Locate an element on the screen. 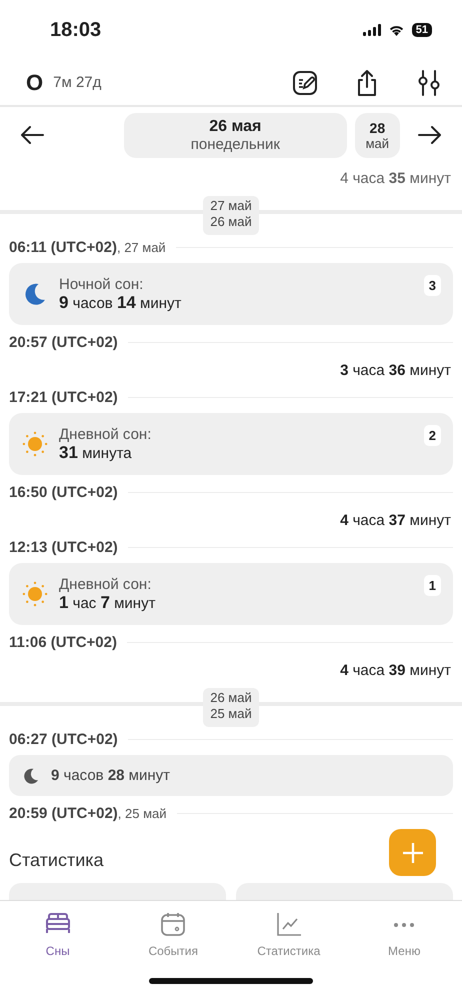 The image size is (462, 1000). date-change-label: 26 май 25 май is located at coordinates (231, 707).